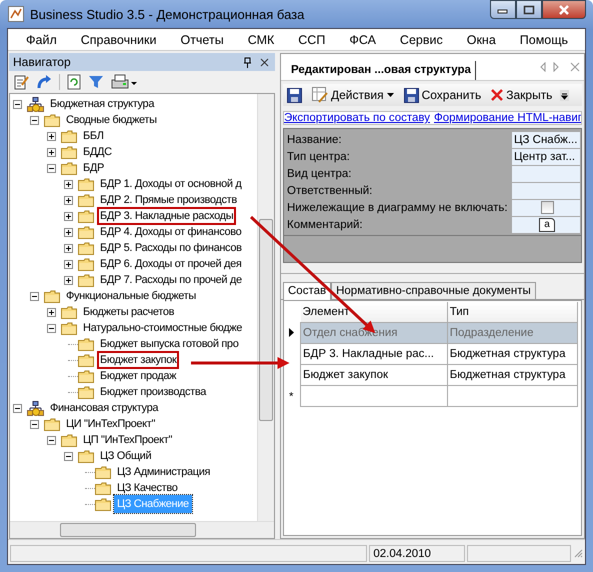 This screenshot has height=572, width=593. Describe the element at coordinates (102, 104) in the screenshot. I see `tree-item: Бюджетная структура` at that location.